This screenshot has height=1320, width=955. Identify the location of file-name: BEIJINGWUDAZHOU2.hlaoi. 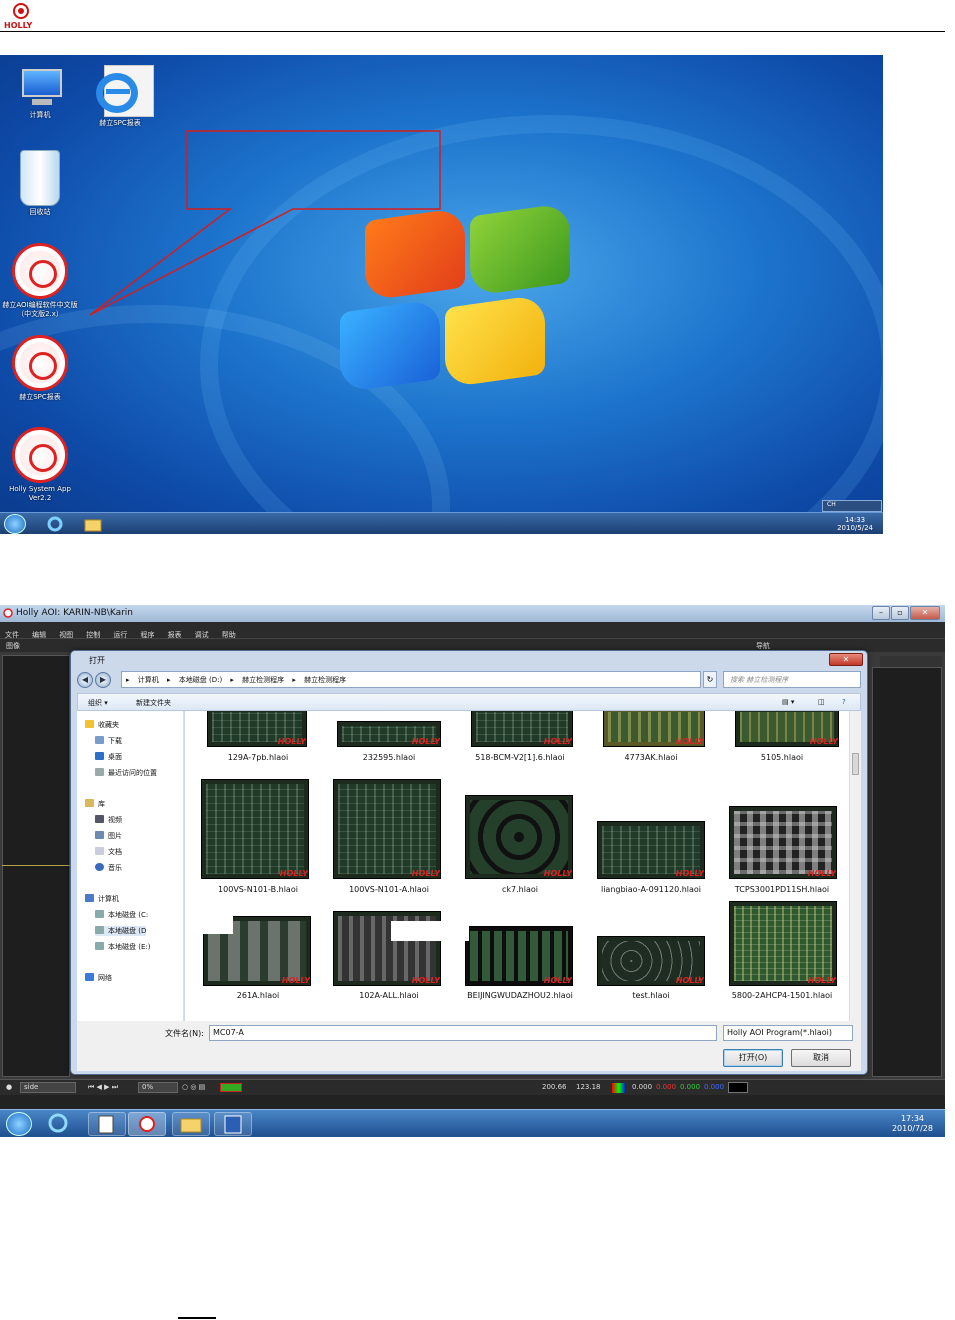
(520, 995).